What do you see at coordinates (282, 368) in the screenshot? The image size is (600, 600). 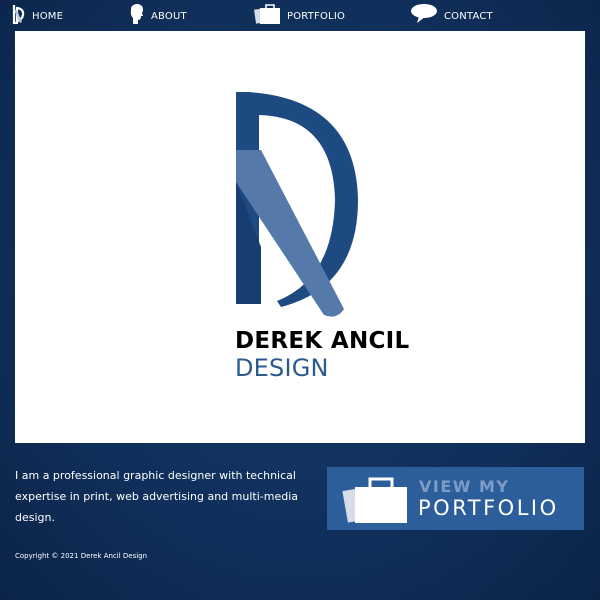 I see `brand-subtitle: DESIGN` at bounding box center [282, 368].